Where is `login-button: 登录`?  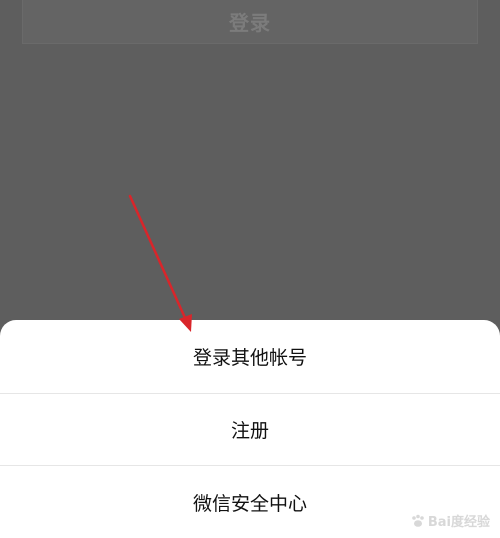
login-button: 登录 is located at coordinates (250, 22).